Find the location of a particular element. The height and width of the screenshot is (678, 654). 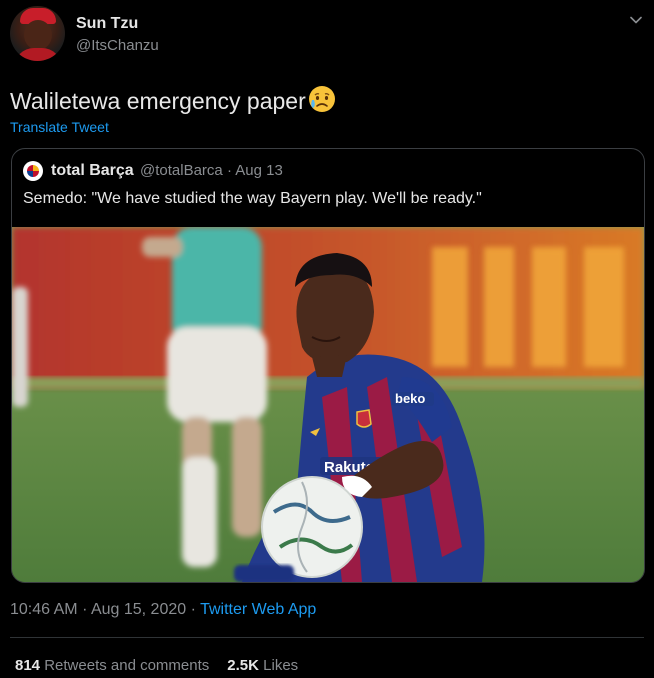

sad-but-relieved-face-emoji-icon is located at coordinates (321, 99).